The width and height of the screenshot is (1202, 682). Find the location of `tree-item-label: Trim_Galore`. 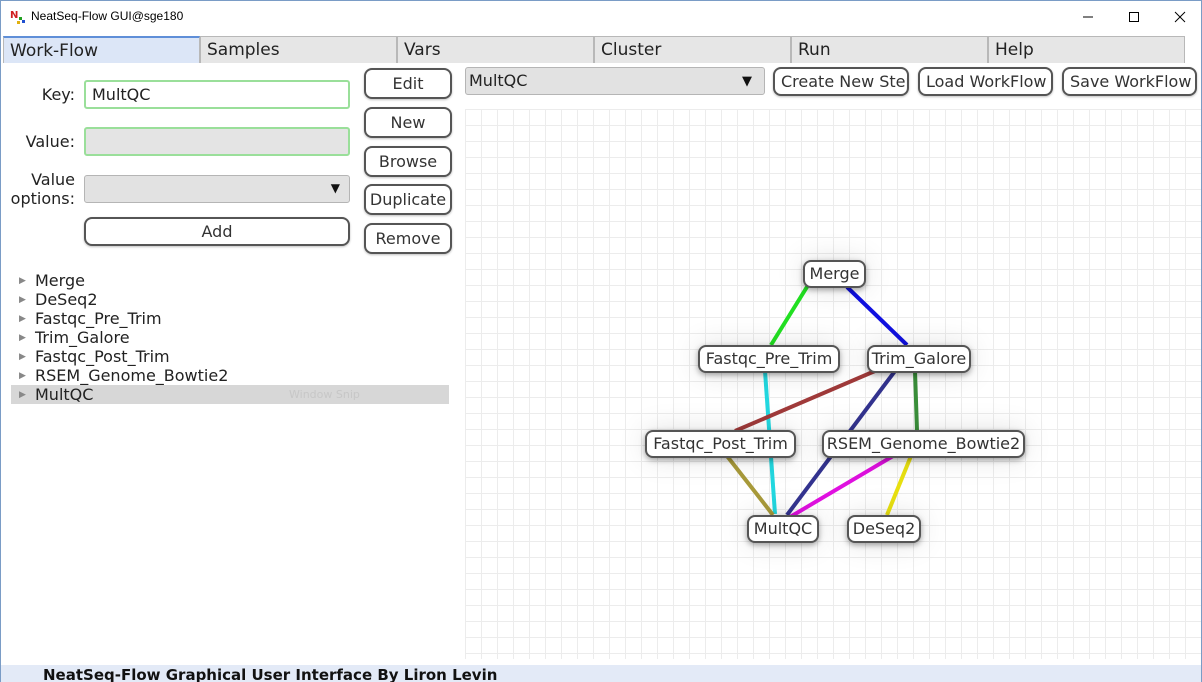

tree-item-label: Trim_Galore is located at coordinates (82, 337).